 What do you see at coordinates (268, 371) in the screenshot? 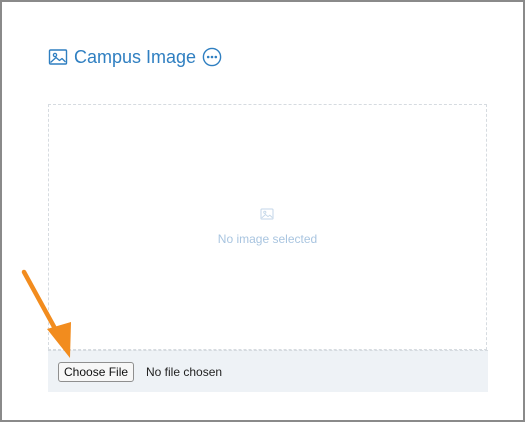
I see `file-input-bar: Choose File No file chosen` at bounding box center [268, 371].